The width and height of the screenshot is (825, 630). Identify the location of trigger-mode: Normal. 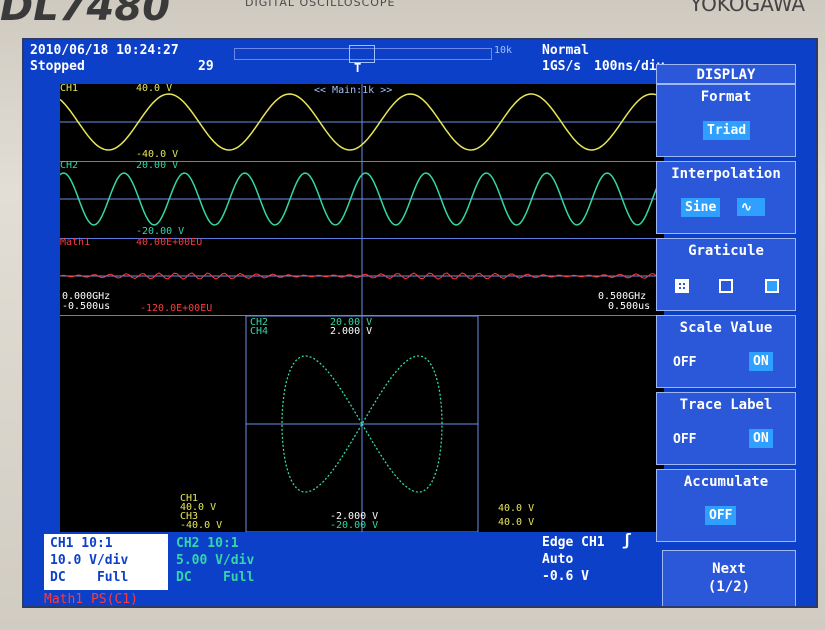
(565, 50).